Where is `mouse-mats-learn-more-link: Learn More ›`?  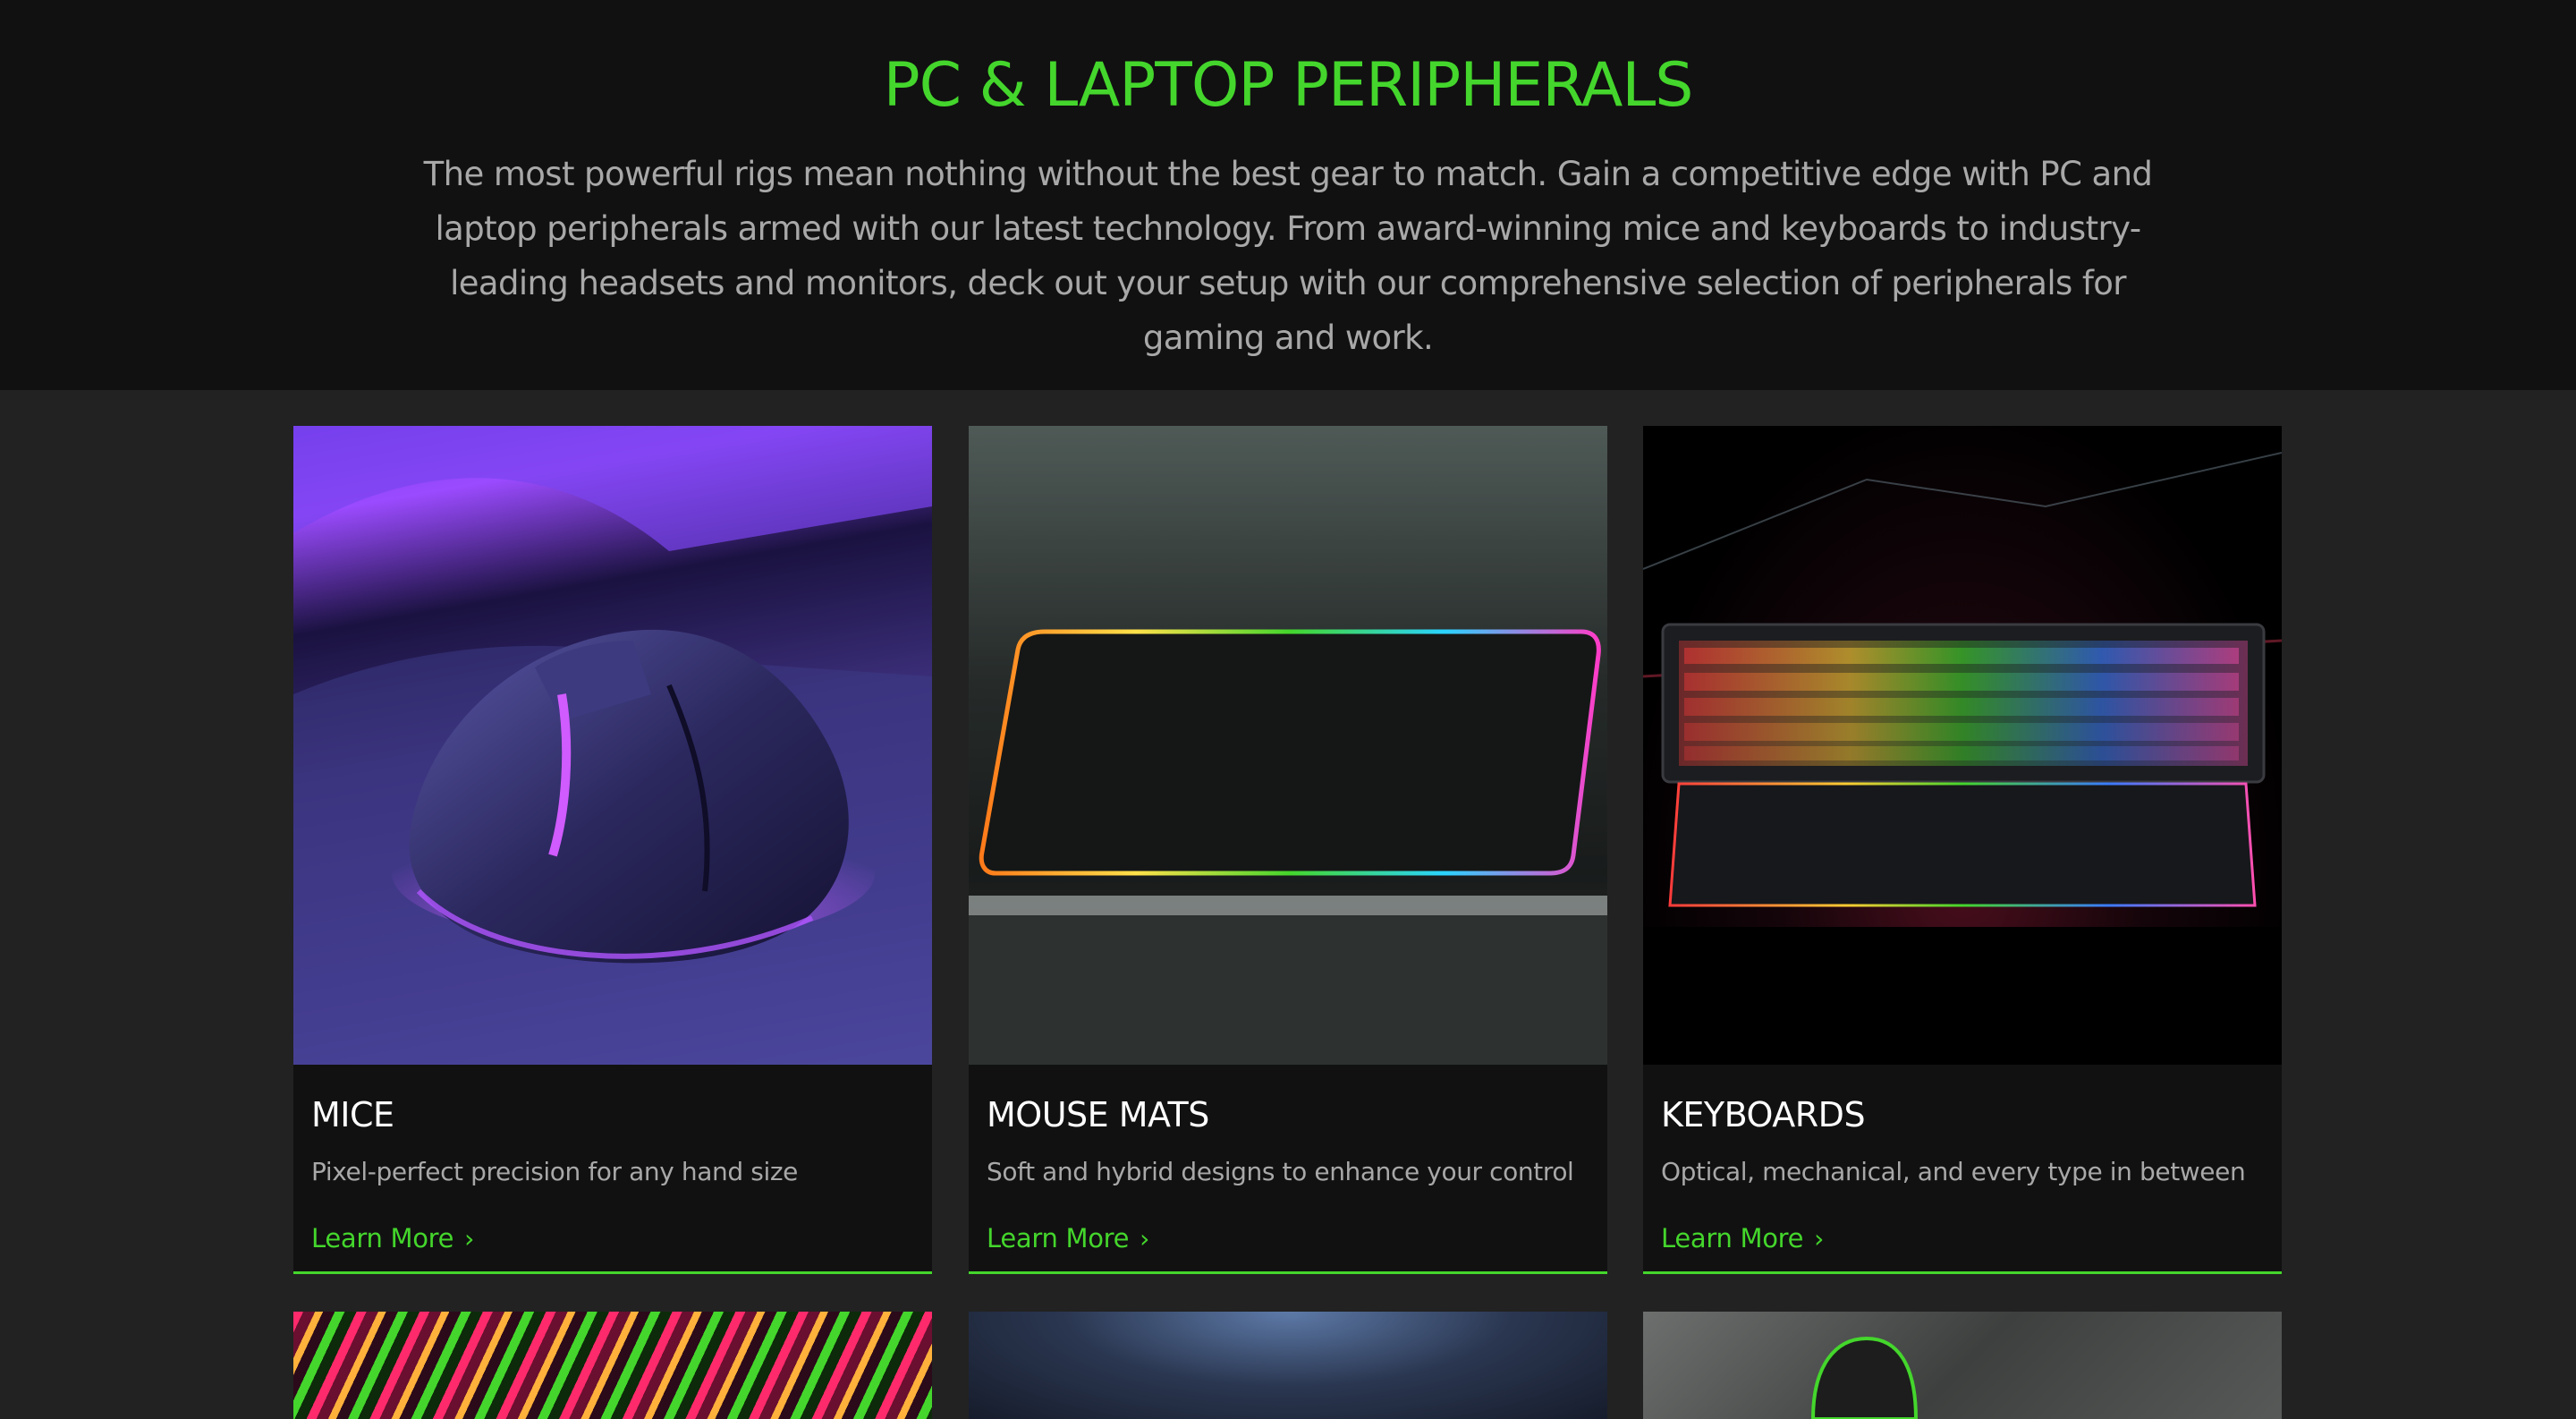 mouse-mats-learn-more-link: Learn More › is located at coordinates (1068, 1238).